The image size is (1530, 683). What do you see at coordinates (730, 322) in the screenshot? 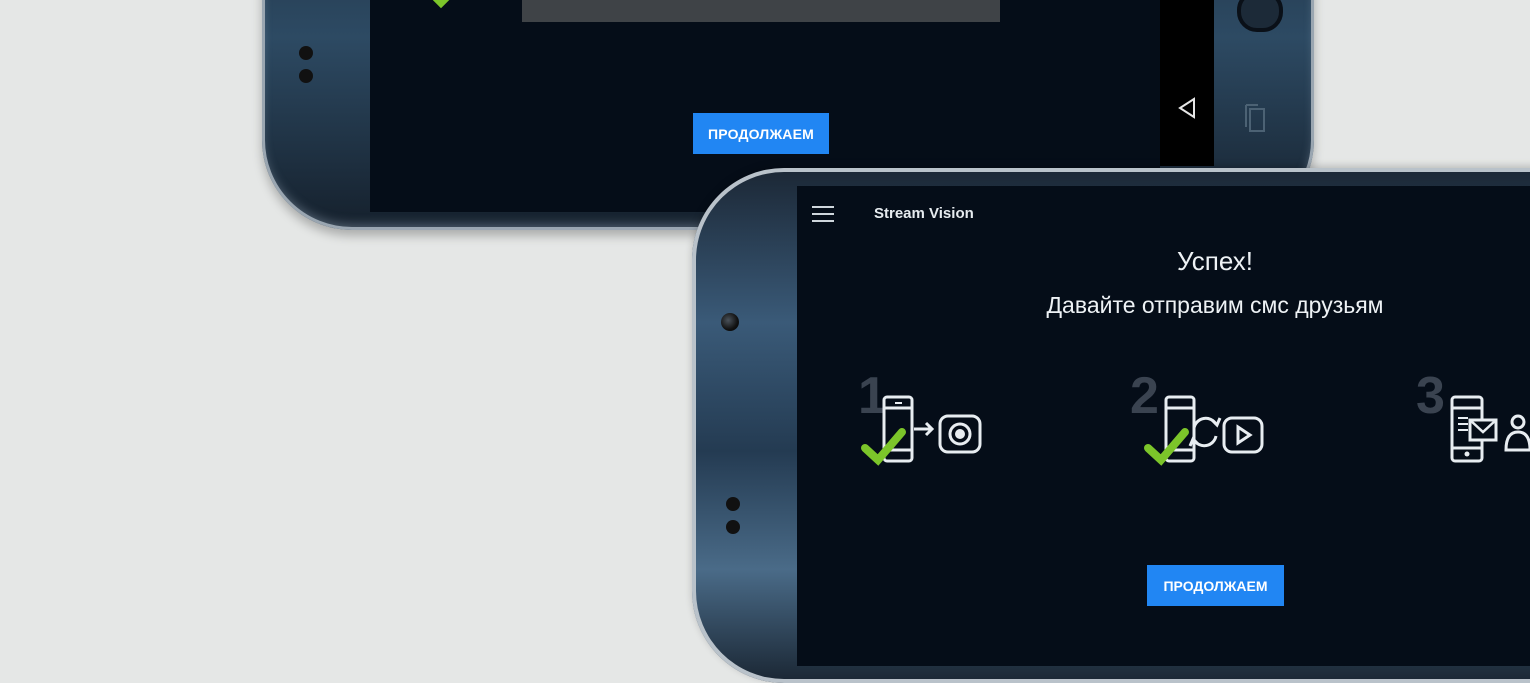
I see `front-camera` at bounding box center [730, 322].